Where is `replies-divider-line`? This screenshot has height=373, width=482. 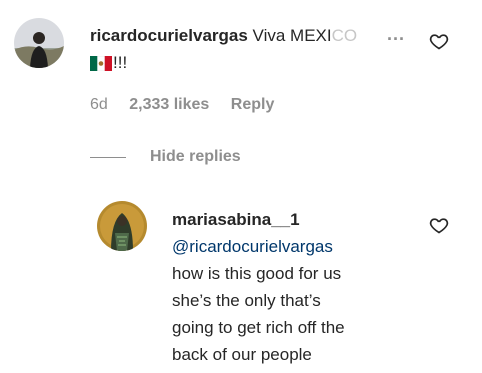
replies-divider-line is located at coordinates (108, 157).